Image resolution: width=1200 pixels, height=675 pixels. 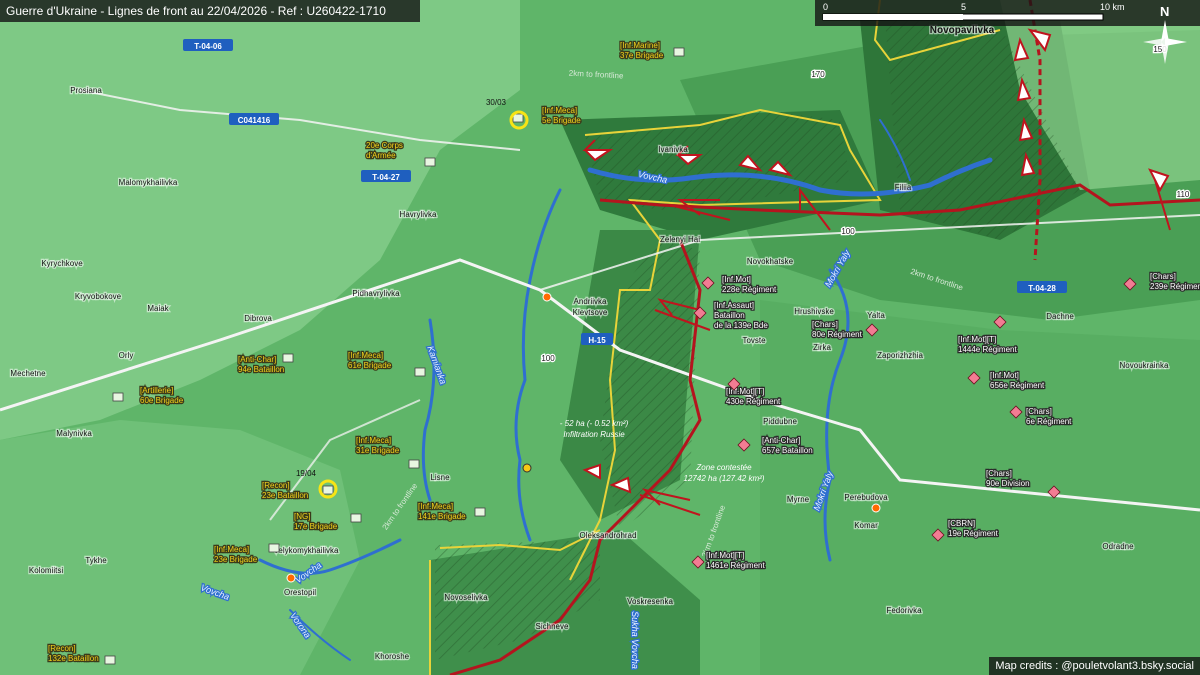 I want to click on date-label: 30/03, so click(x=496, y=102).